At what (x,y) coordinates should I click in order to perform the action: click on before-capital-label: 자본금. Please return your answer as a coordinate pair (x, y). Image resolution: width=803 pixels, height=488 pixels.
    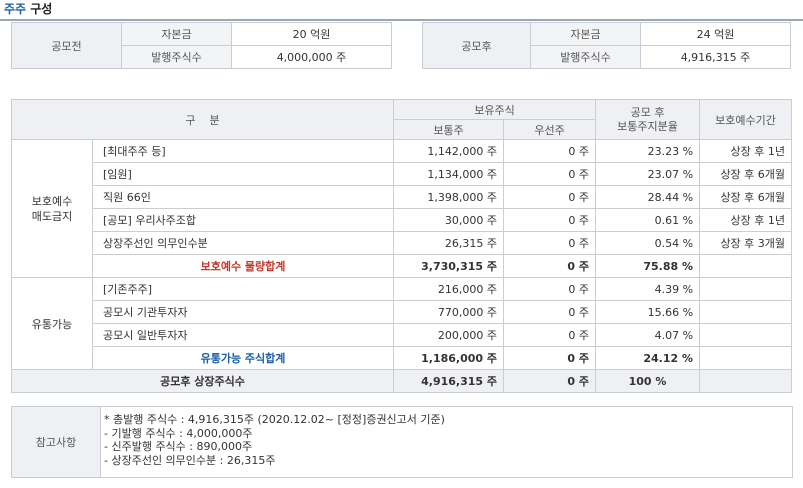
    Looking at the image, I should click on (176, 34).